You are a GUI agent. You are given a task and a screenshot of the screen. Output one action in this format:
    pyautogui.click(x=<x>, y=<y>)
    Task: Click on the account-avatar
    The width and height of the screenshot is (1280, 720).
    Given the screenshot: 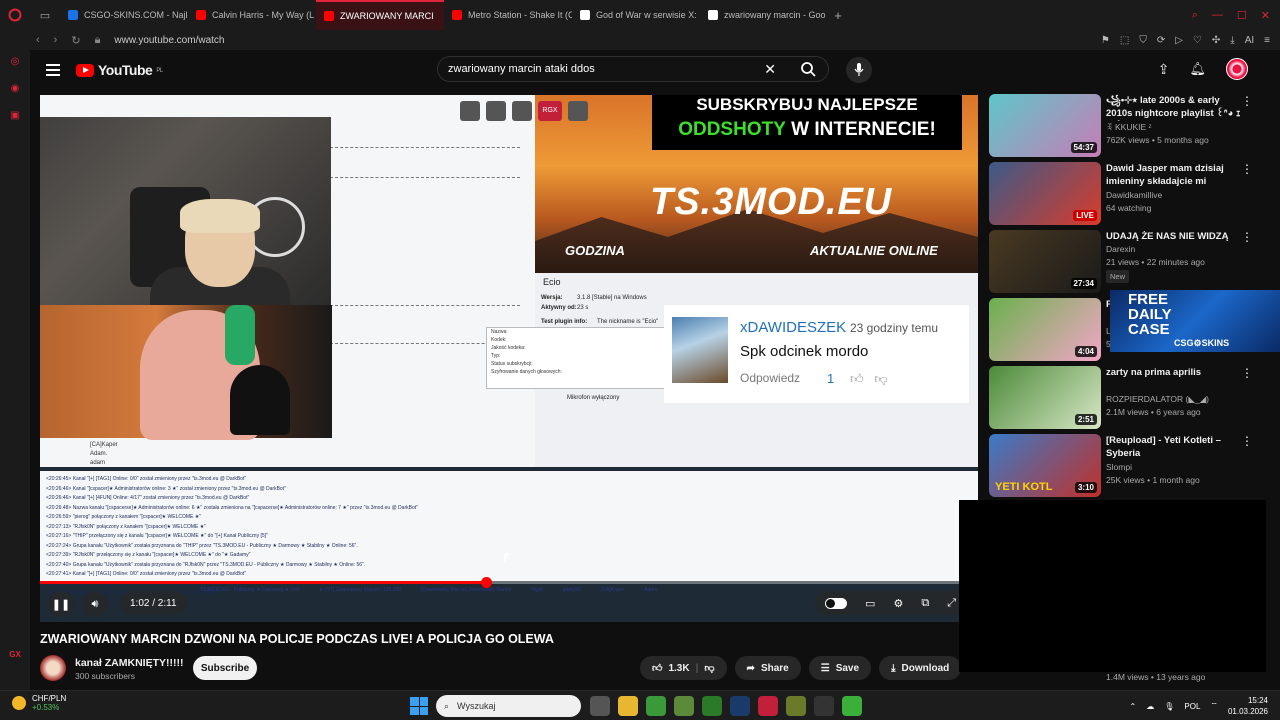 What is the action you would take?
    pyautogui.click(x=1237, y=69)
    